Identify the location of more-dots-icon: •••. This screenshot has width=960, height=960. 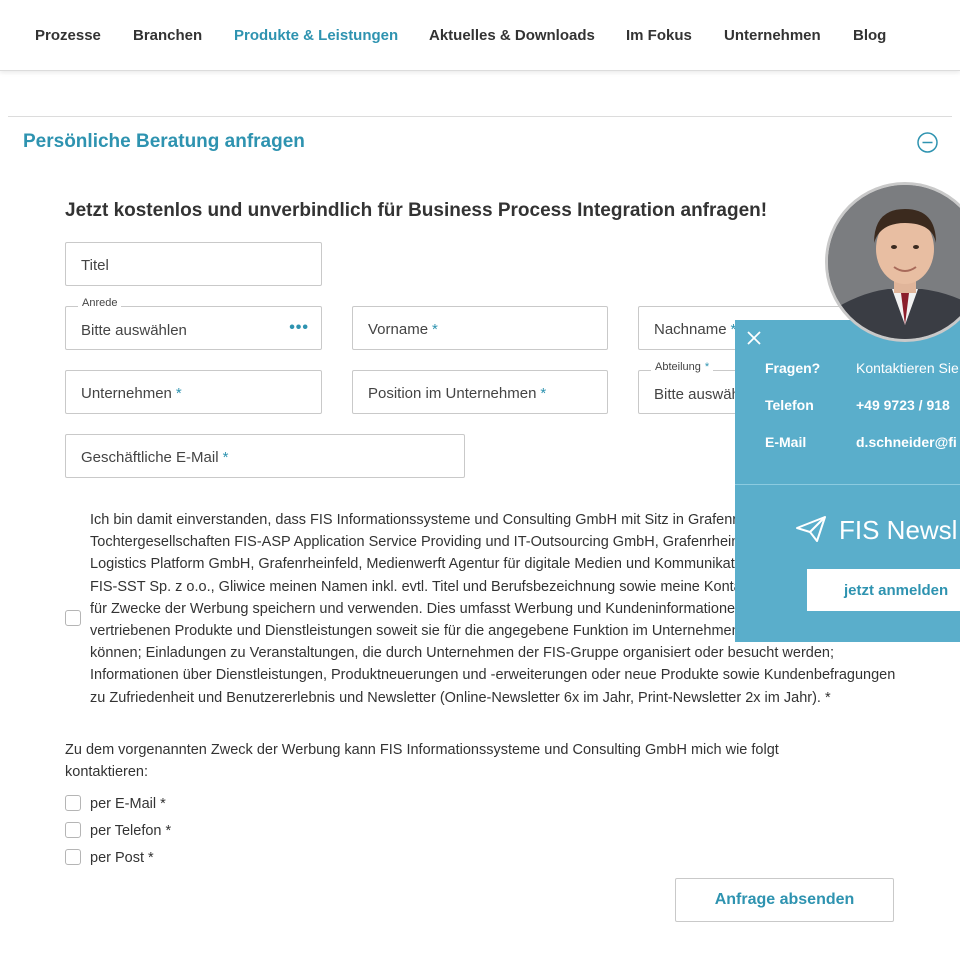
(299, 328).